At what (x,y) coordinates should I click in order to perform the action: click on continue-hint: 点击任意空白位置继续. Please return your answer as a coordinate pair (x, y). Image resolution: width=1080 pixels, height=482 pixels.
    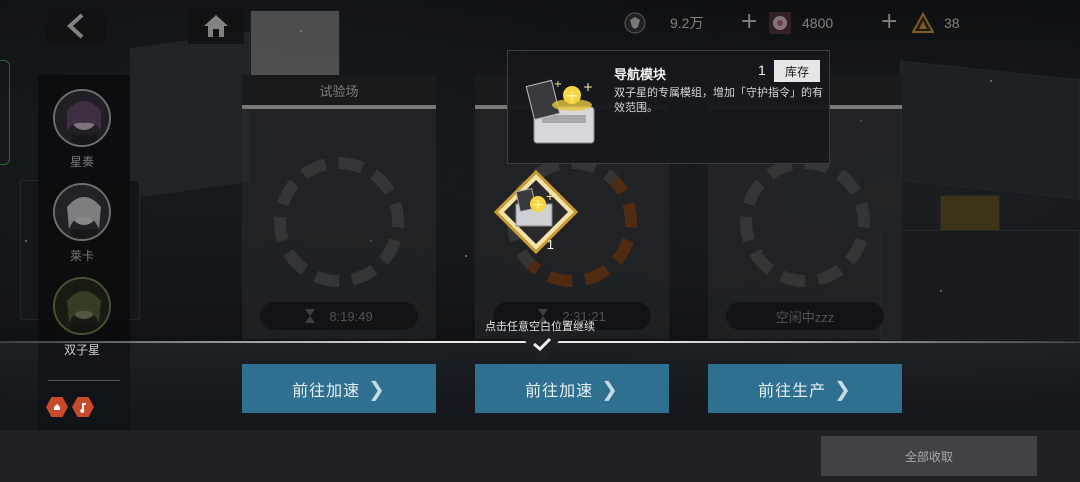
    Looking at the image, I should click on (540, 326).